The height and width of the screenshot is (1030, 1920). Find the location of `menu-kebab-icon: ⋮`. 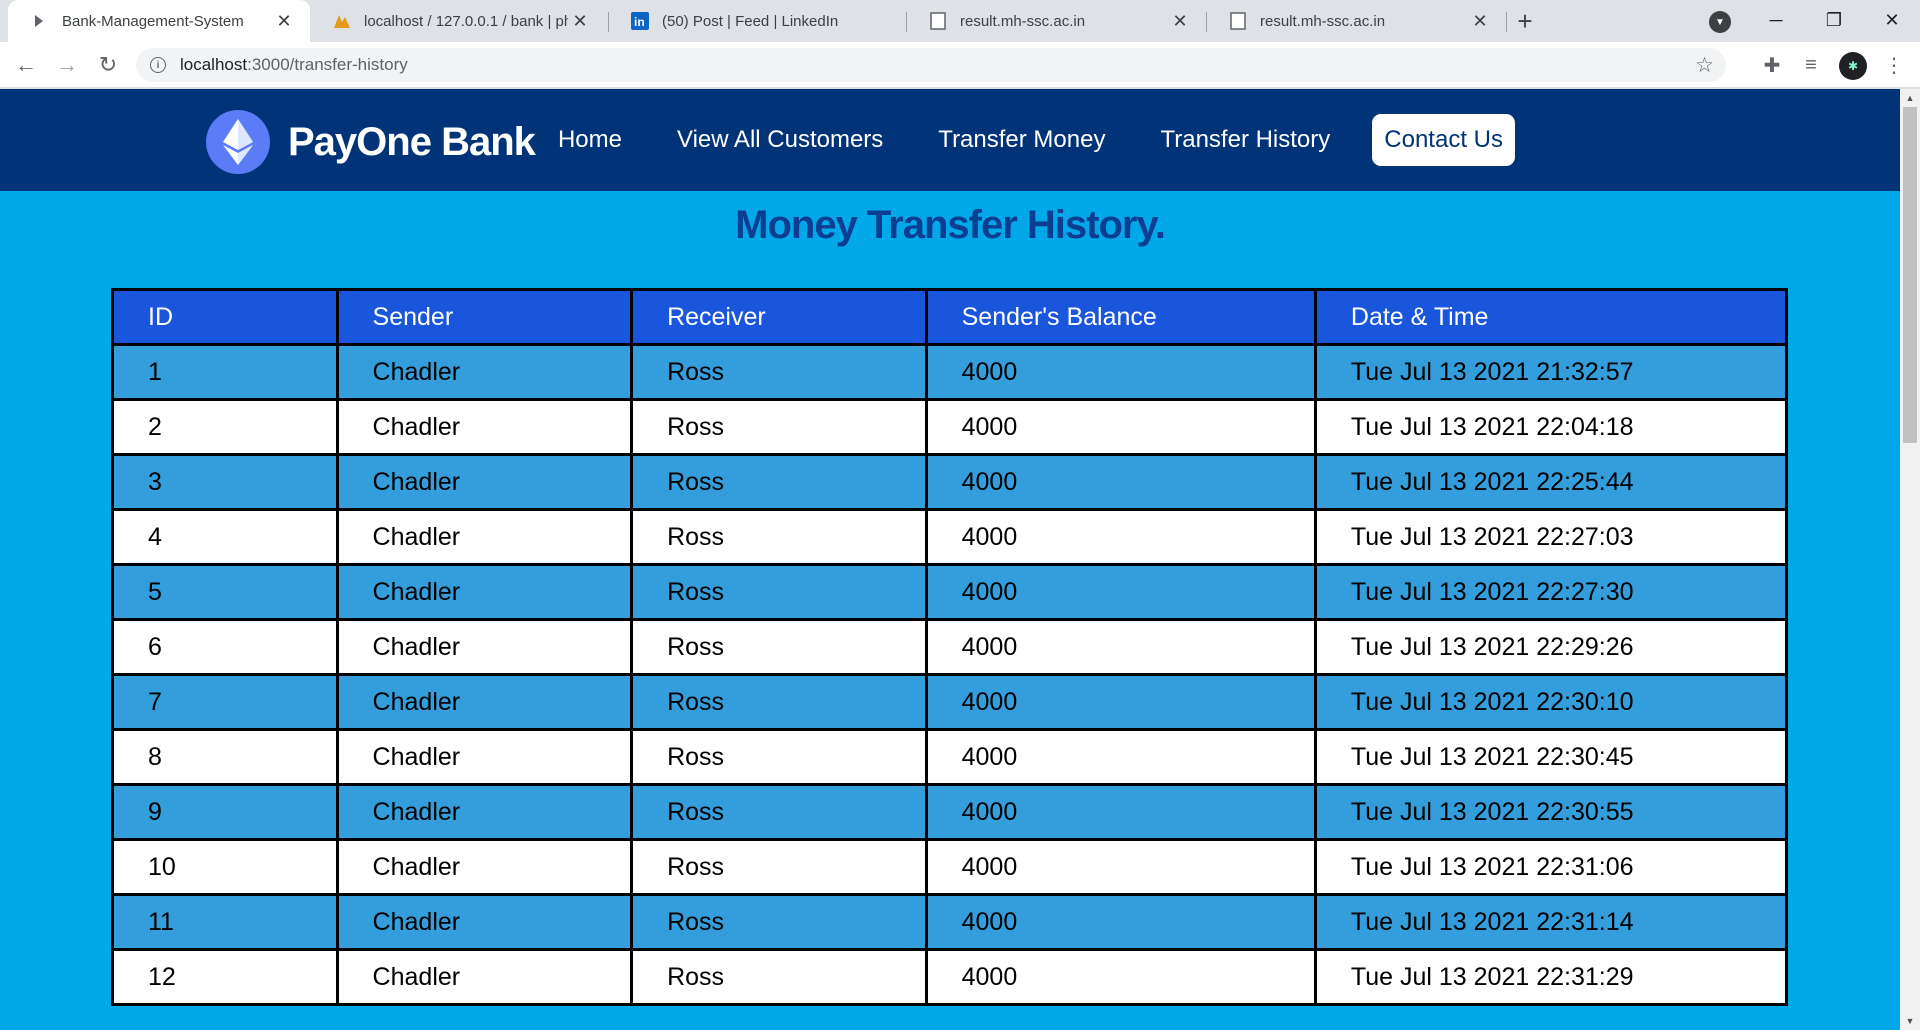

menu-kebab-icon: ⋮ is located at coordinates (1894, 65).